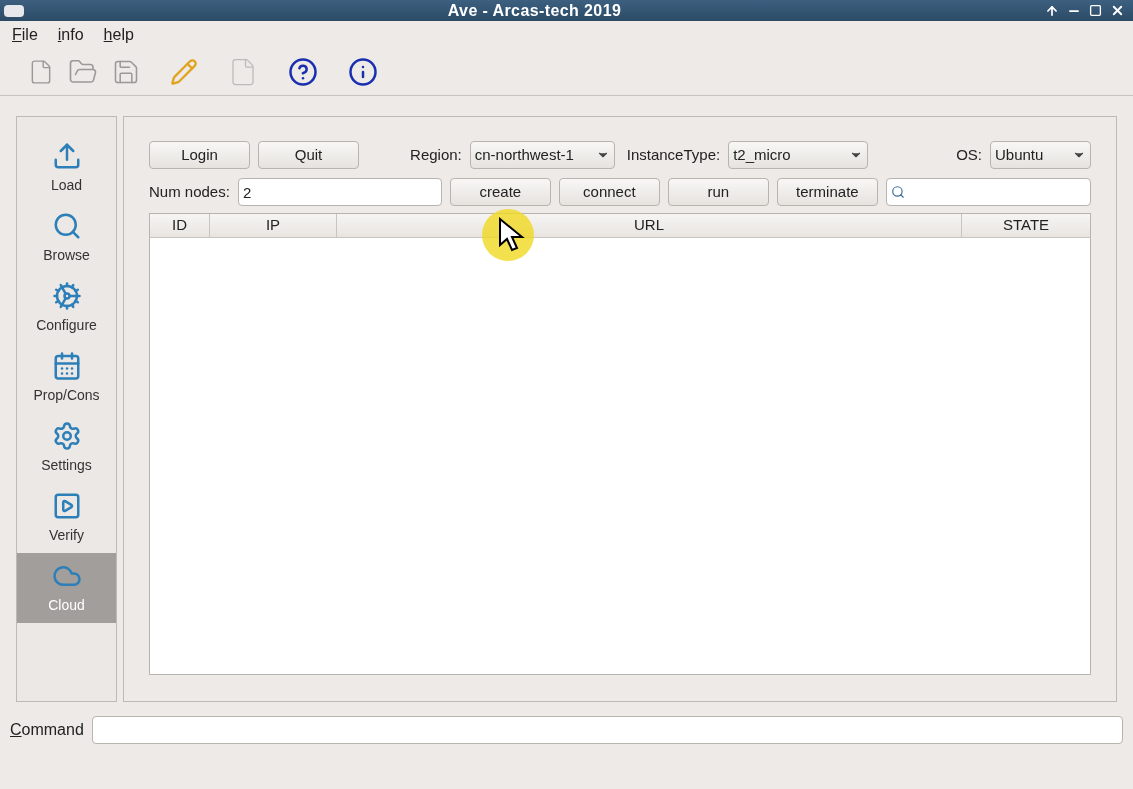 This screenshot has height=789, width=1133. Describe the element at coordinates (673, 154) in the screenshot. I see `instance-type-label: InstanceType:` at that location.